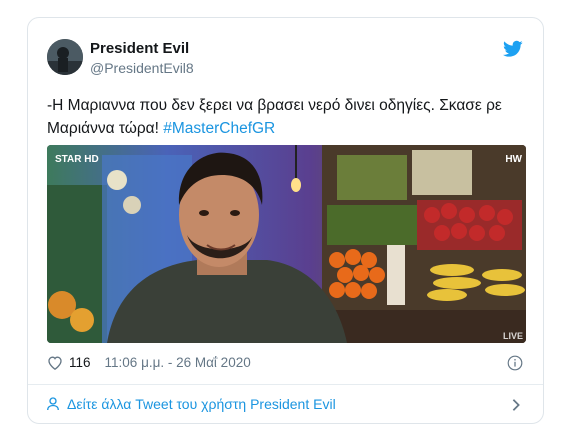 This screenshot has width=576, height=434. I want to click on like-count: 116, so click(80, 362).